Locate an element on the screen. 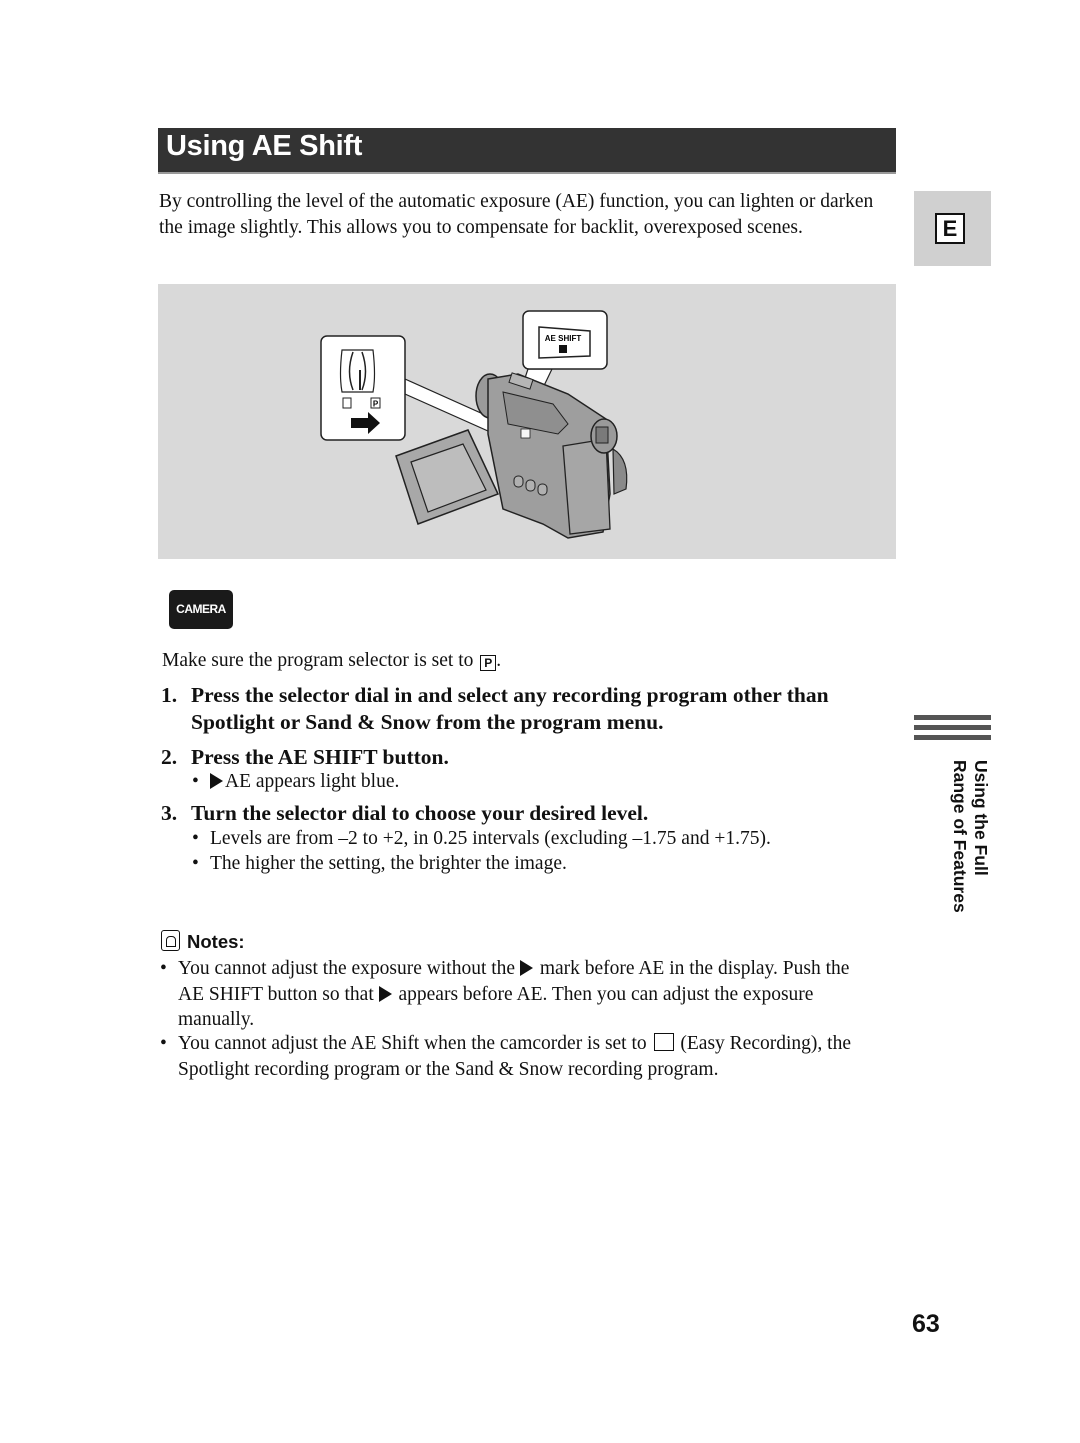  language-letter: E is located at coordinates (950, 228).